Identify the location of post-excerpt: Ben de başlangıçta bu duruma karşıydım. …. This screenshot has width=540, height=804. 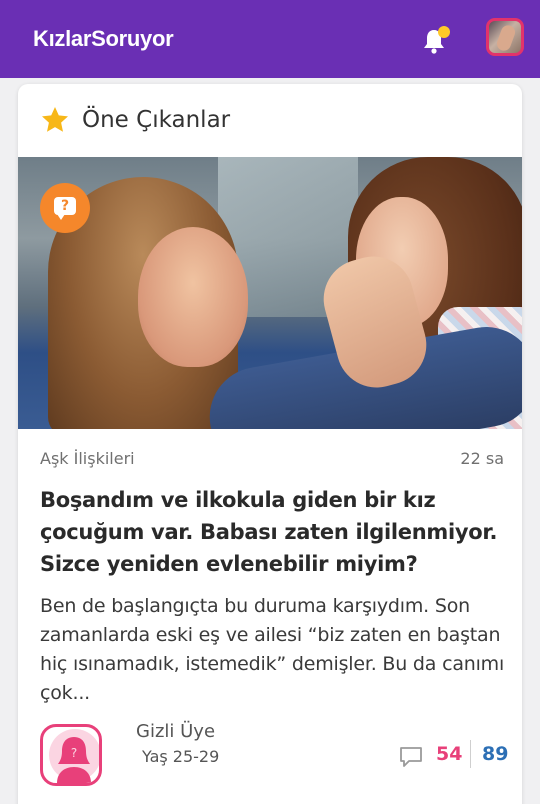
(277, 650).